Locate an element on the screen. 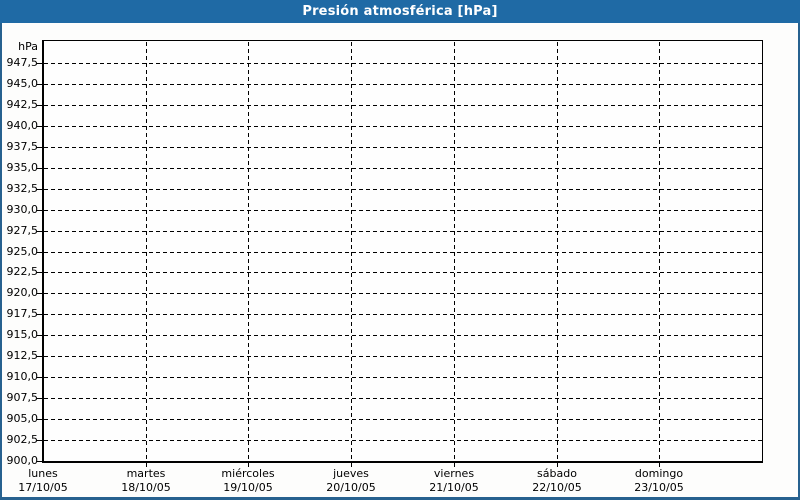  y-axis-tick-label: 937,5 is located at coordinates (22, 146).